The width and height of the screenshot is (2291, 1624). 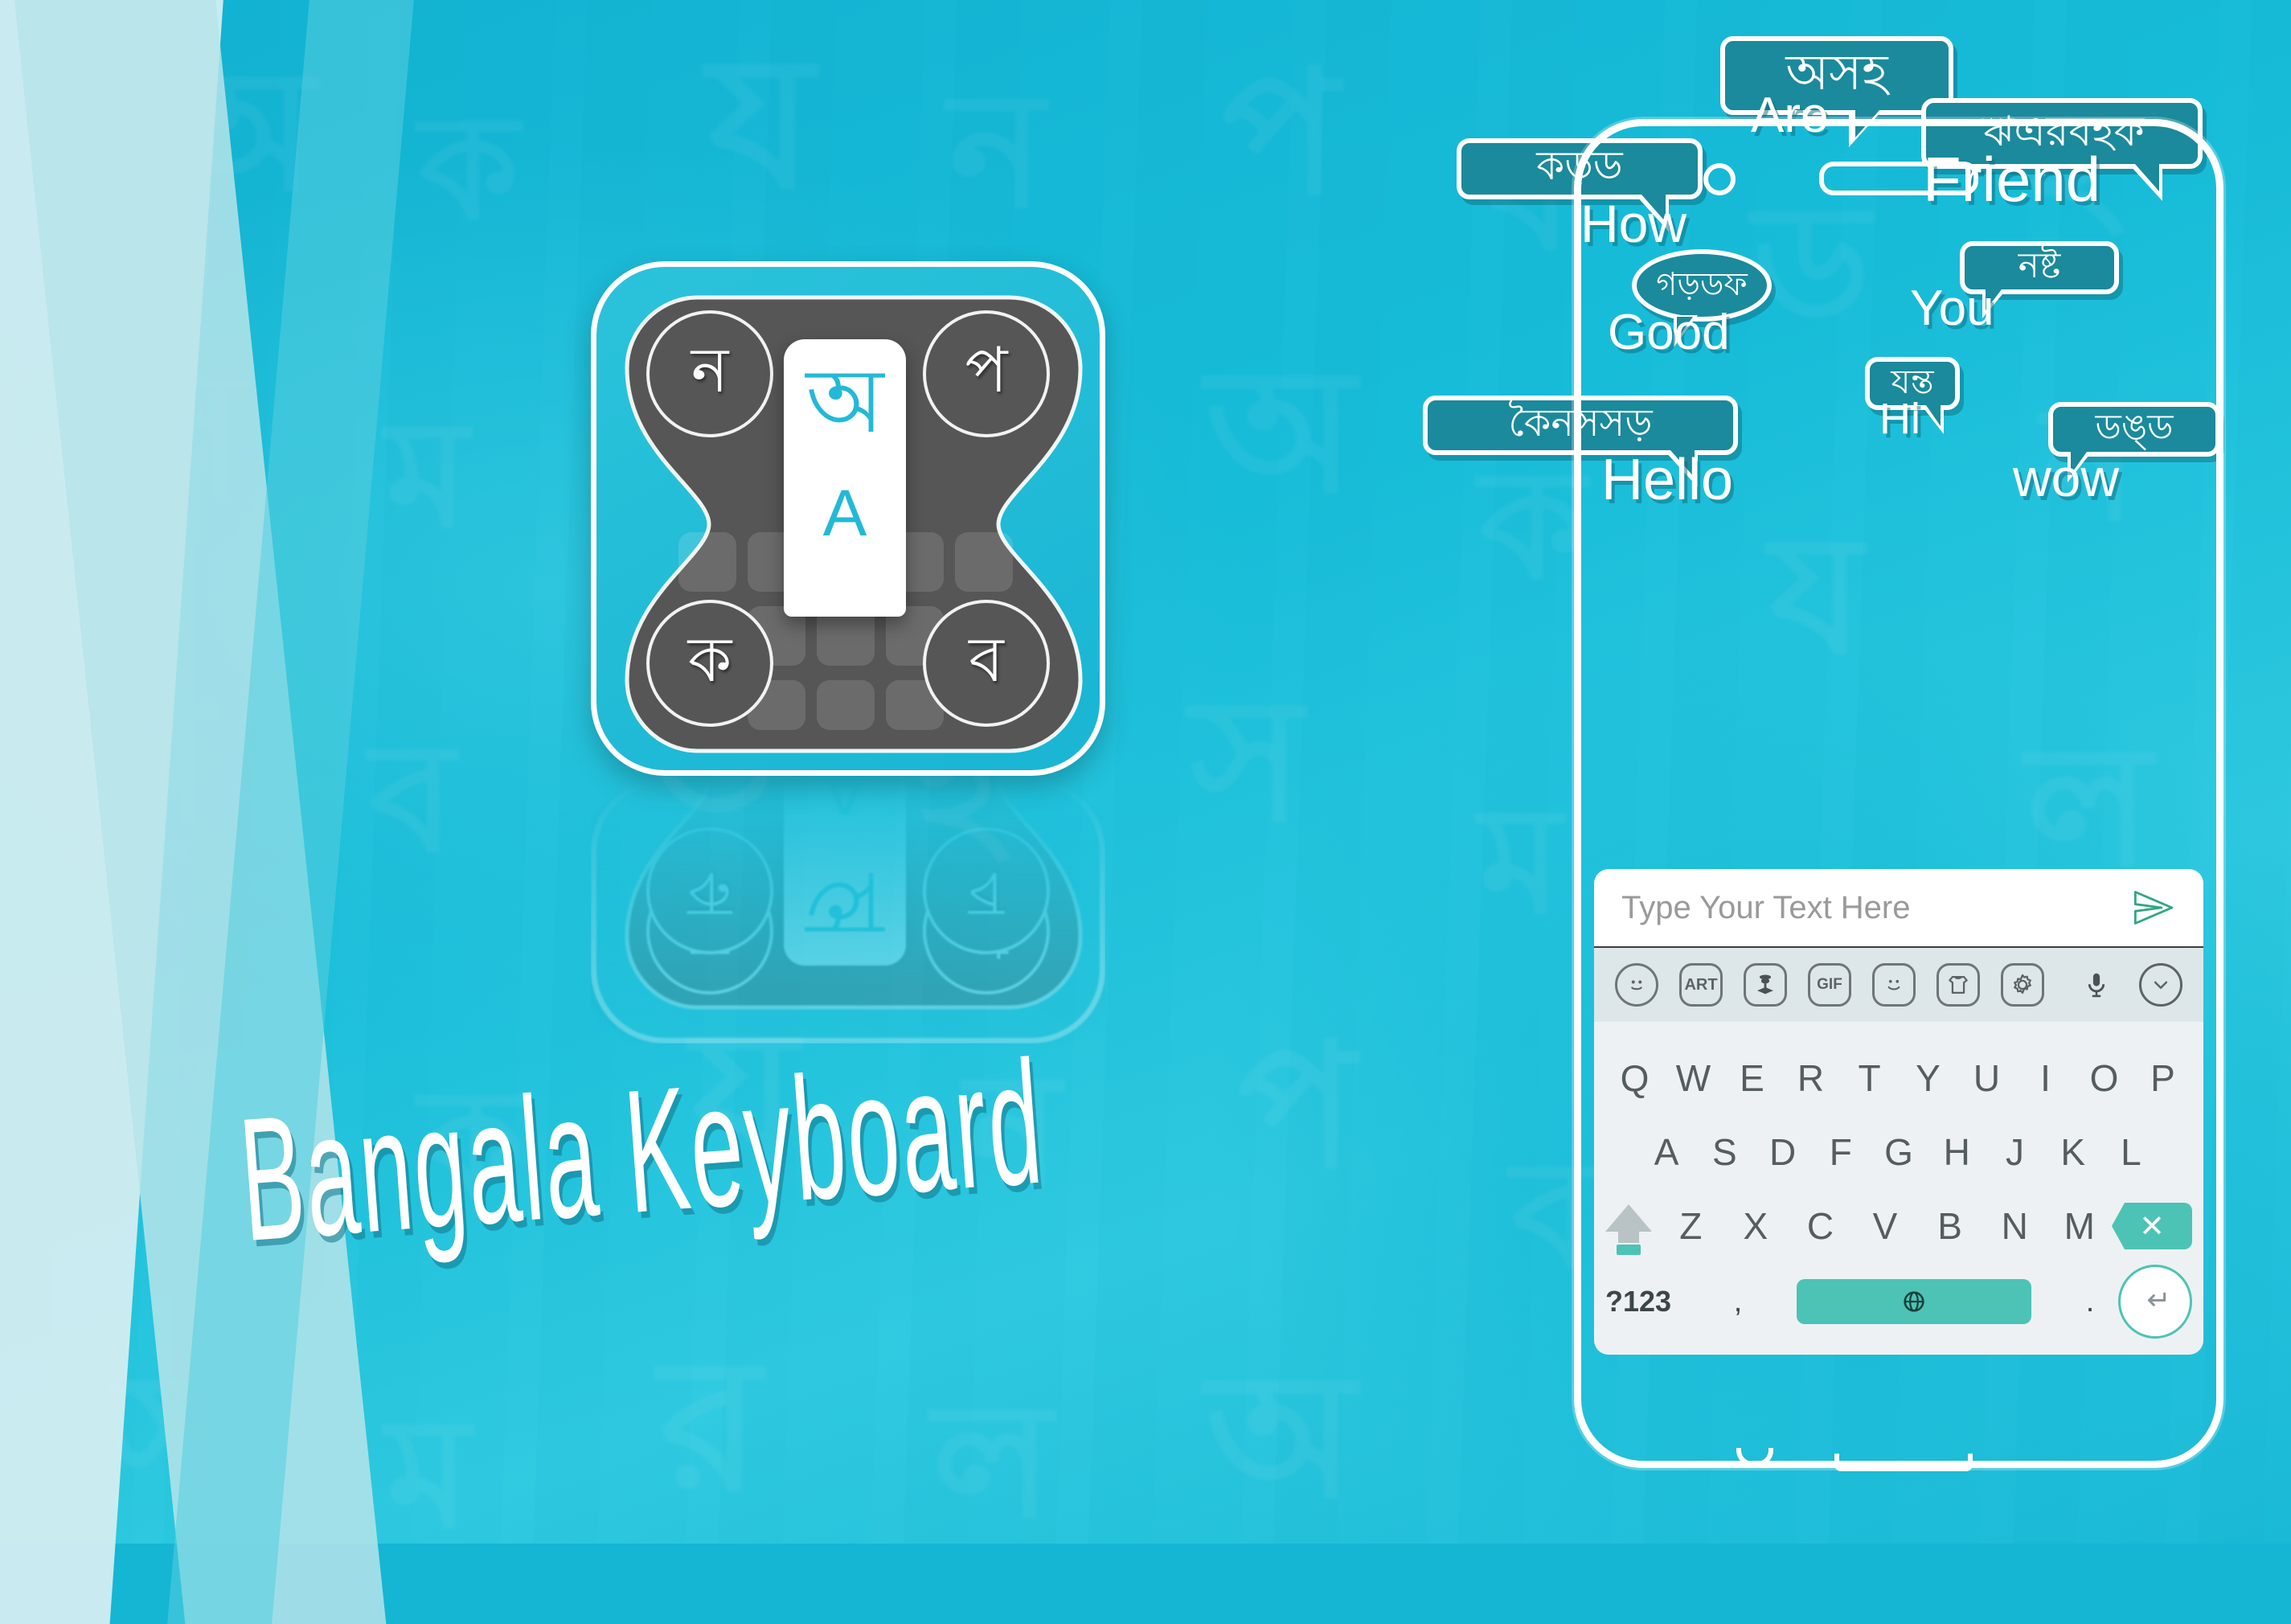 What do you see at coordinates (1629, 1230) in the screenshot?
I see `shift-key` at bounding box center [1629, 1230].